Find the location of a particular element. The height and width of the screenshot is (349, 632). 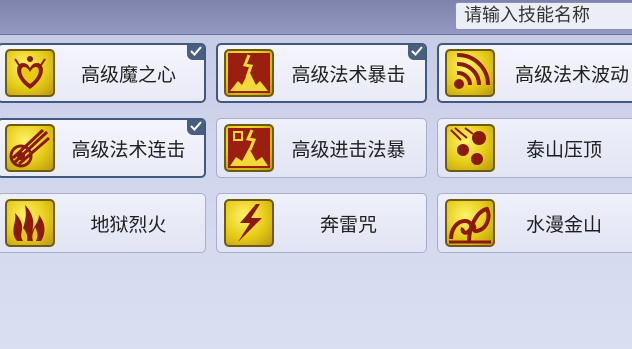

skill-card-spell-crit: 高级法术暴击 is located at coordinates (321, 73).